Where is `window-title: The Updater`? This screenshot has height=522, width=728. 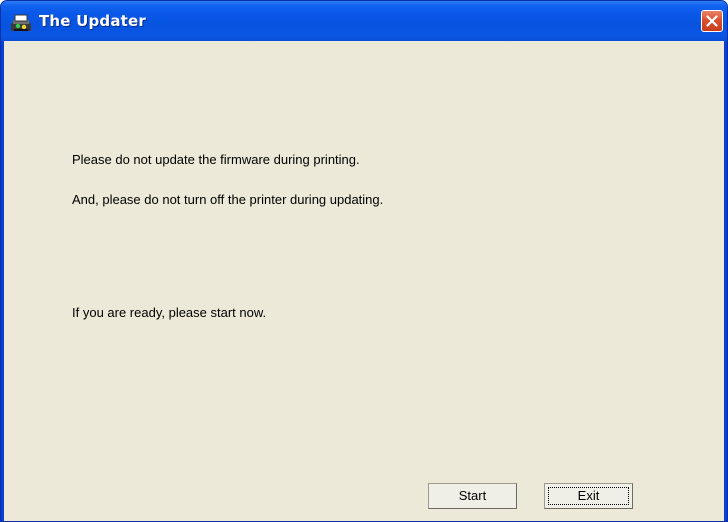 window-title: The Updater is located at coordinates (93, 21).